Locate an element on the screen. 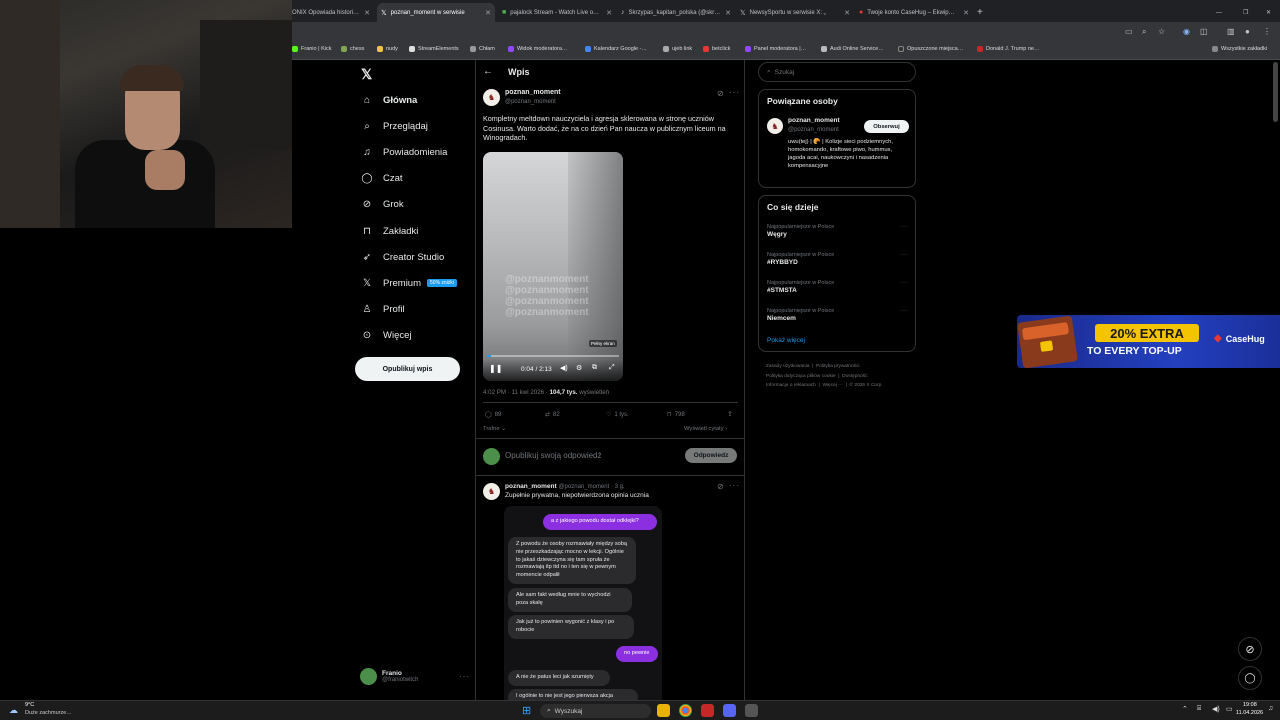 The height and width of the screenshot is (720, 1280). reply-button: Odpowiedz is located at coordinates (711, 455).